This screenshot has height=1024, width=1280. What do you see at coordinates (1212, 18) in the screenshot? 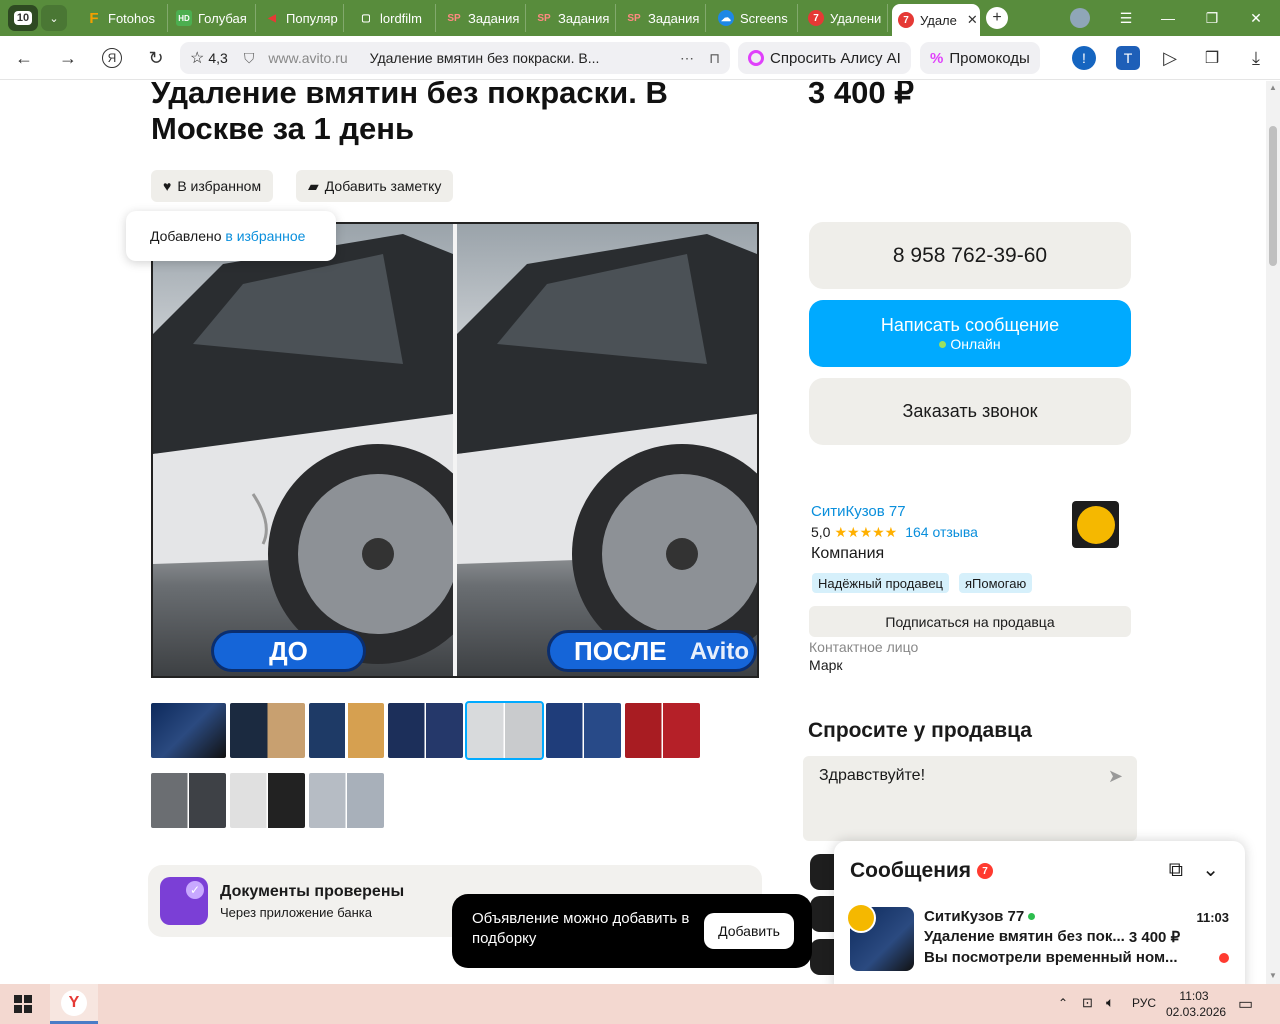
I see `restore-icon: ❐` at bounding box center [1212, 18].